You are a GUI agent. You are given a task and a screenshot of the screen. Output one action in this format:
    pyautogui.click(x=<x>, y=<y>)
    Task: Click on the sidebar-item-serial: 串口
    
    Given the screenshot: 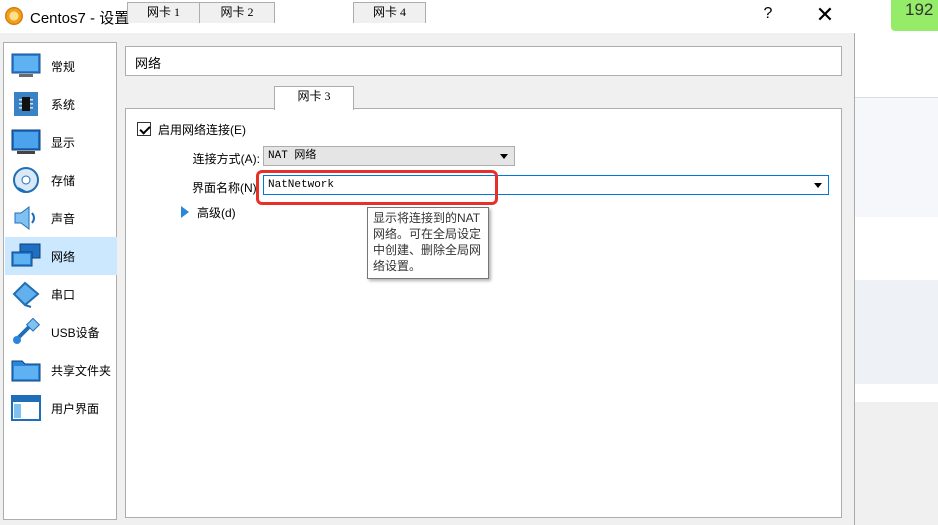 What is the action you would take?
    pyautogui.click(x=61, y=294)
    